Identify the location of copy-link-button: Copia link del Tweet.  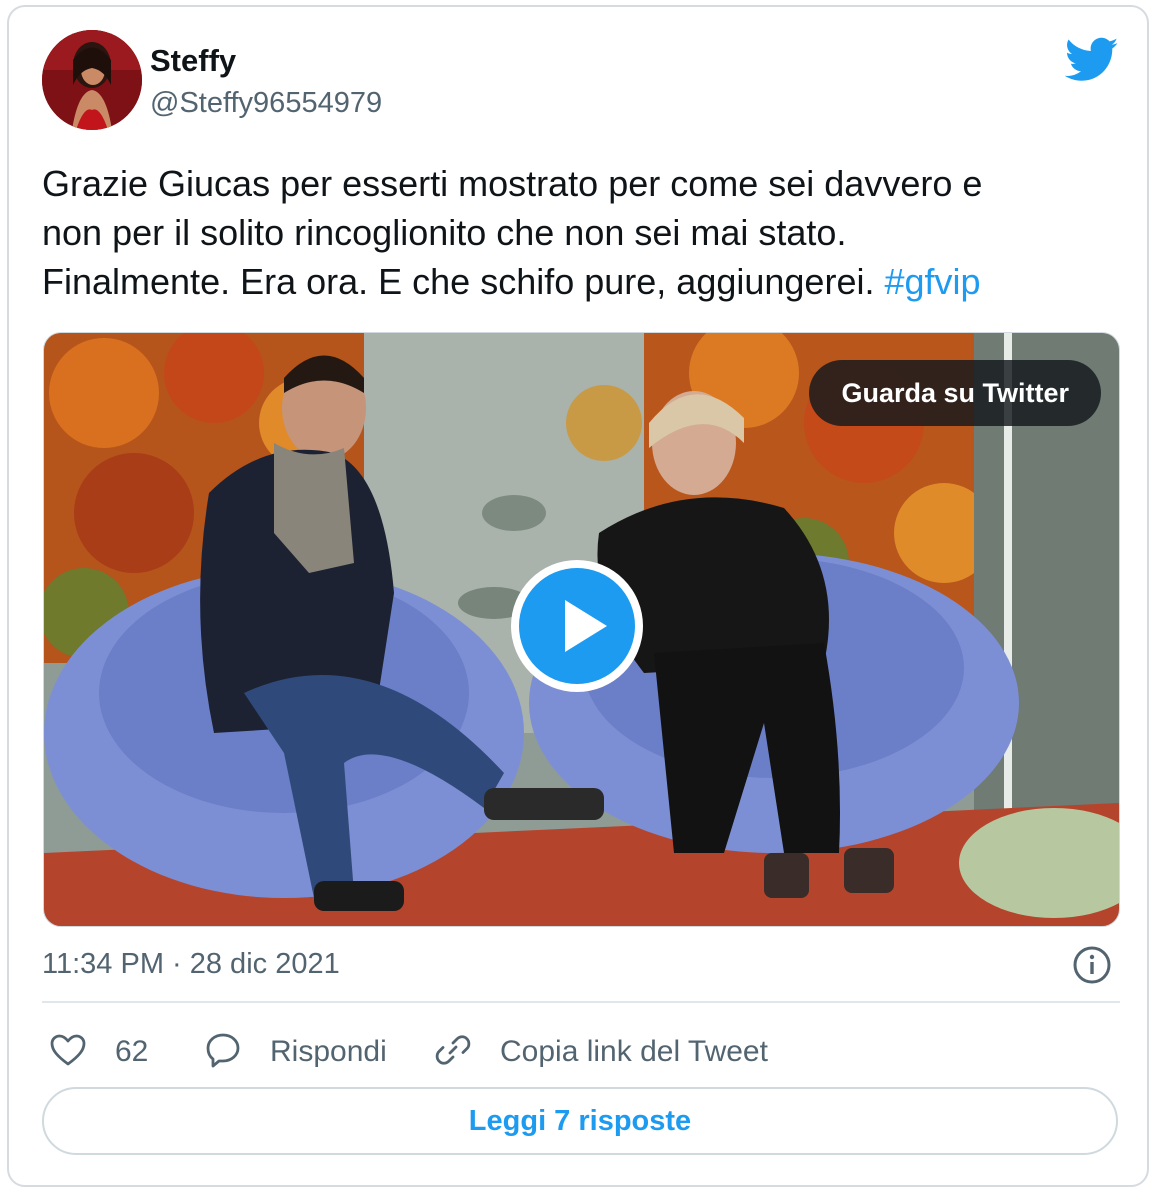
(601, 1052).